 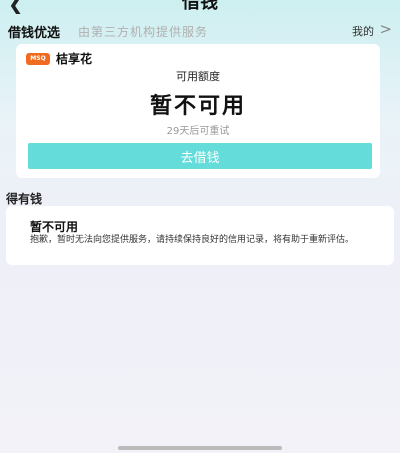 What do you see at coordinates (54, 227) in the screenshot?
I see `notice-title: 暂不可用` at bounding box center [54, 227].